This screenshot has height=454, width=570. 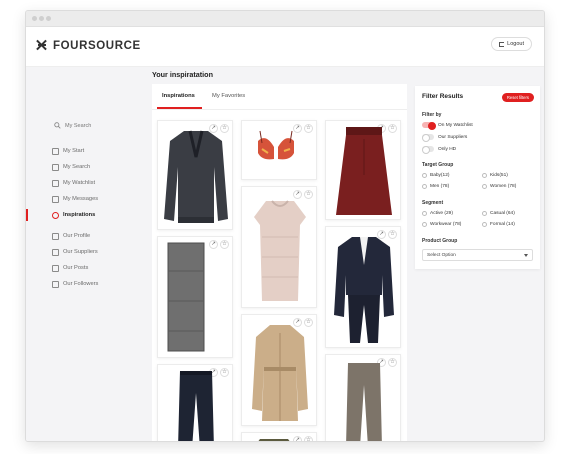 I want to click on toggle-our-suppliers: Our Suppliers, so click(x=445, y=138).